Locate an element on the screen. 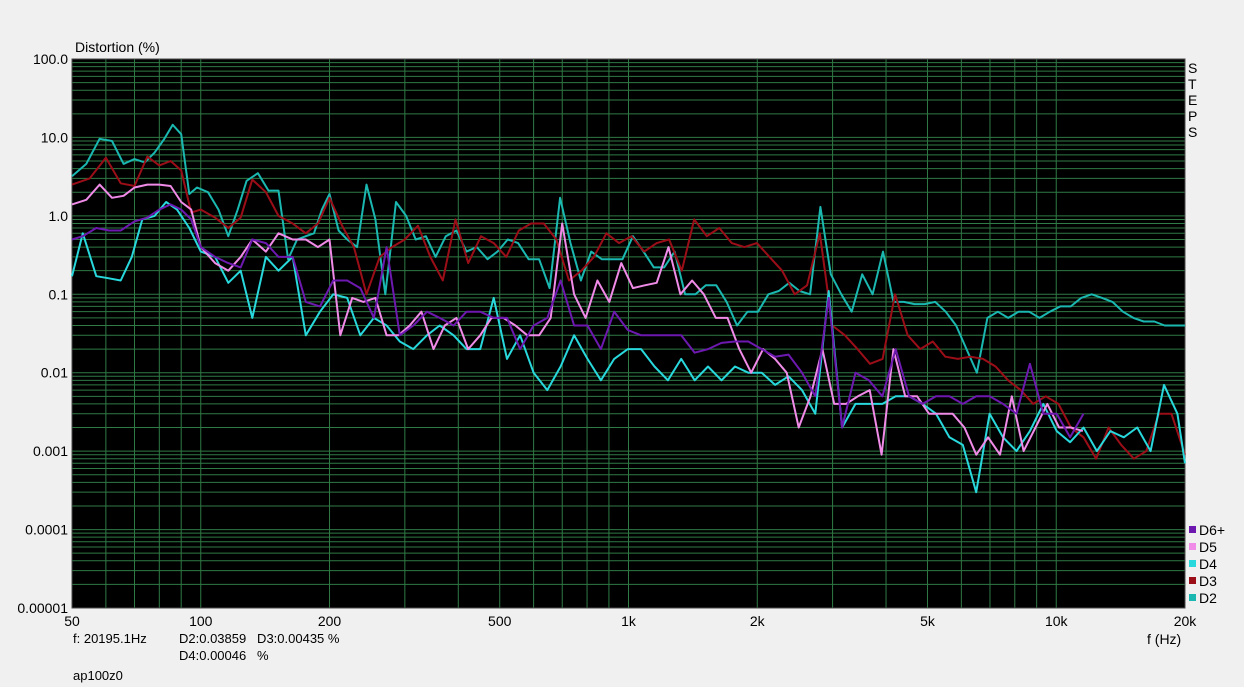 This screenshot has width=1244, height=687. x-tick-label: 2k is located at coordinates (758, 621).